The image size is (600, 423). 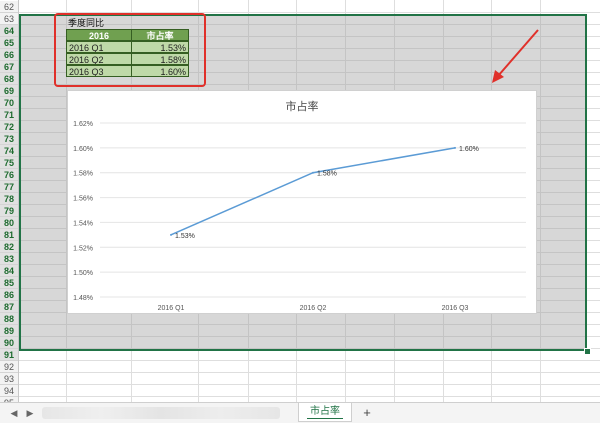 What do you see at coordinates (313, 308) in the screenshot?
I see `x-tick-label: 2016 Q2` at bounding box center [313, 308].